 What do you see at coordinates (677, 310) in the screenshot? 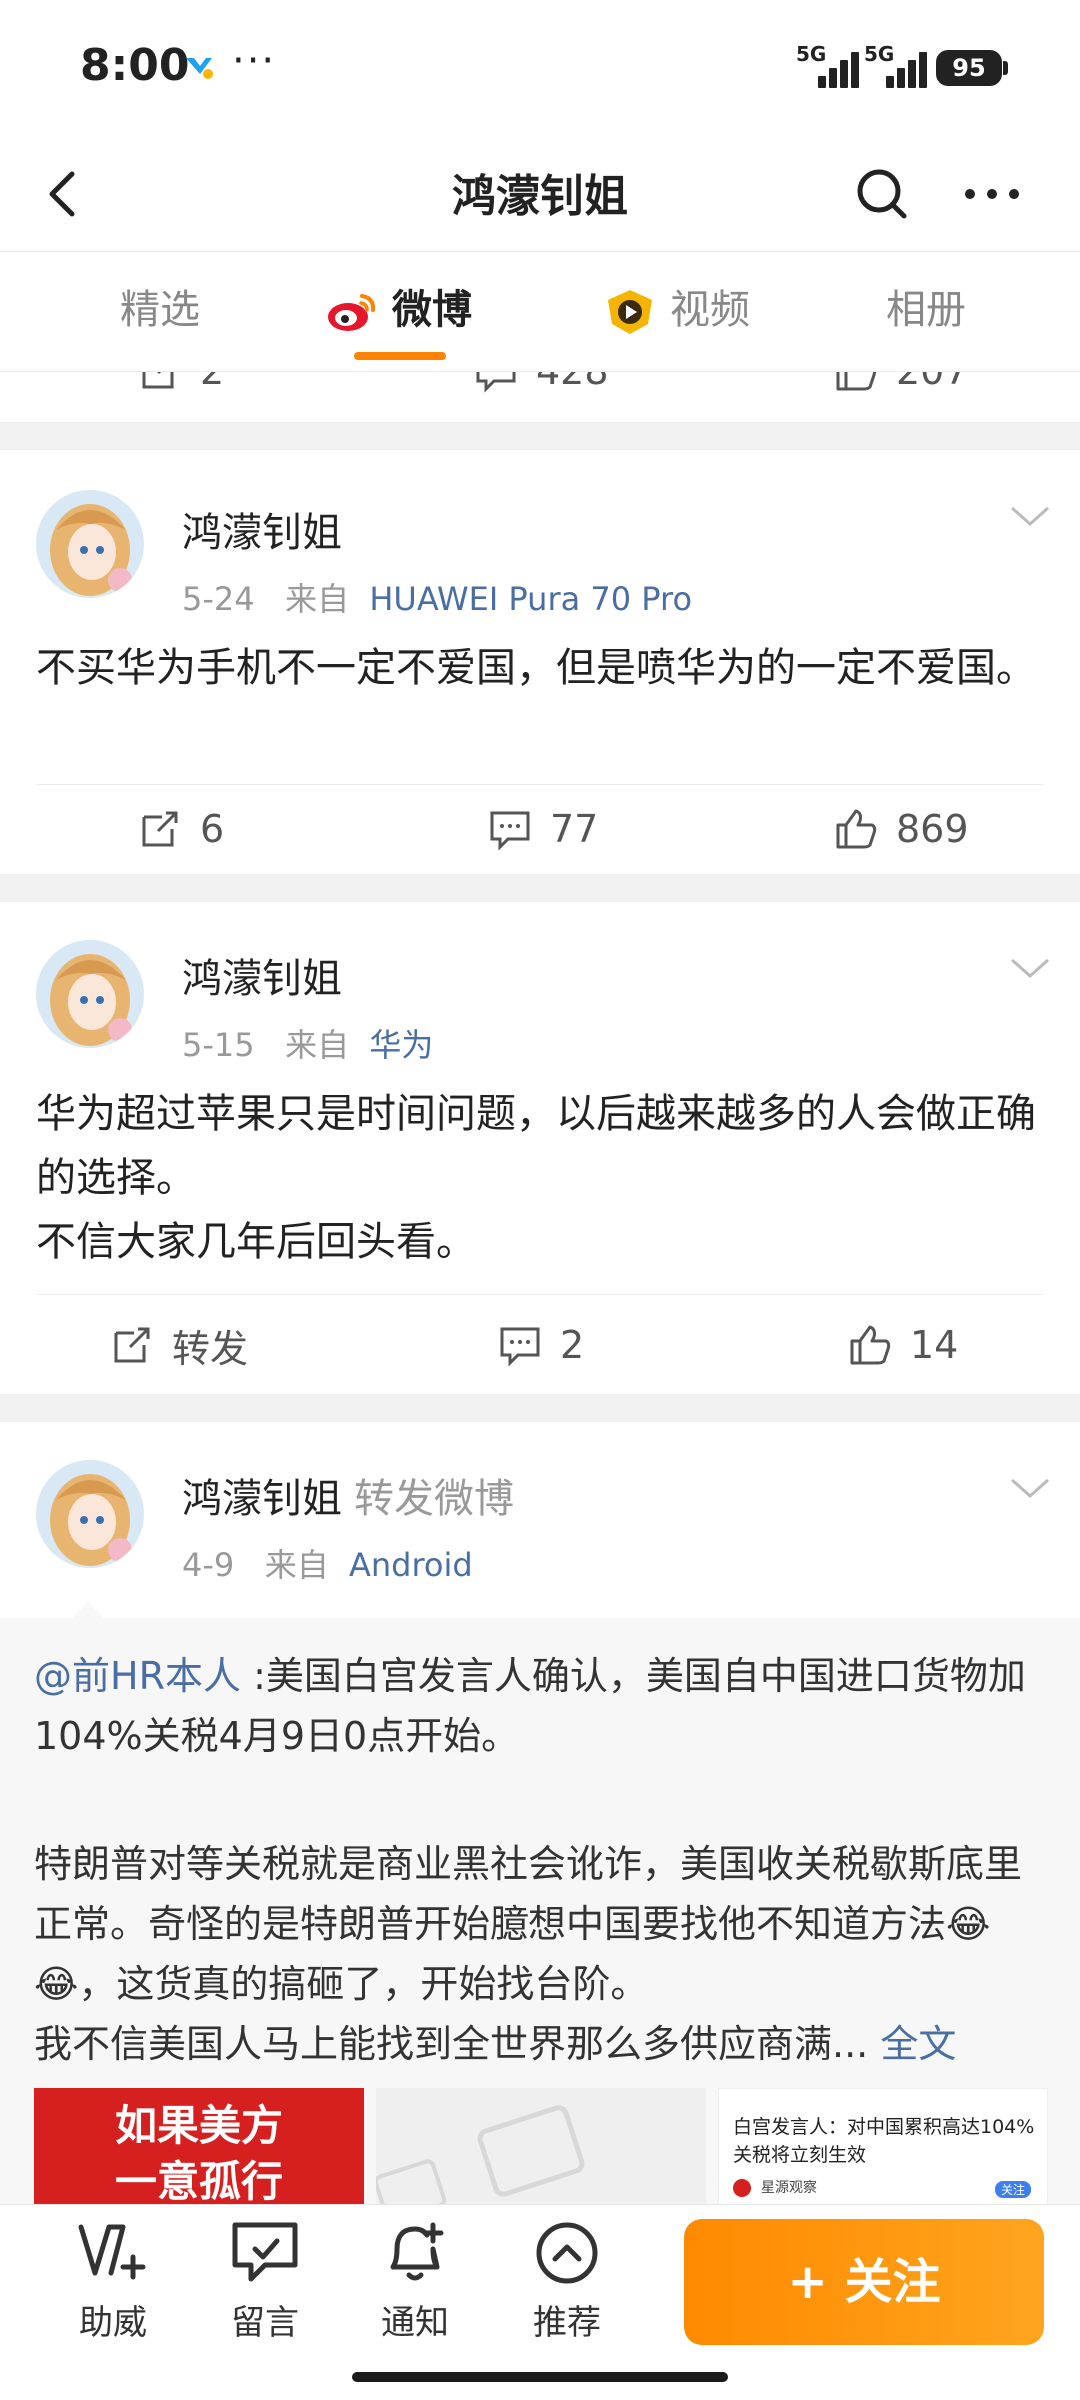
I see `tab-video: 视频` at bounding box center [677, 310].